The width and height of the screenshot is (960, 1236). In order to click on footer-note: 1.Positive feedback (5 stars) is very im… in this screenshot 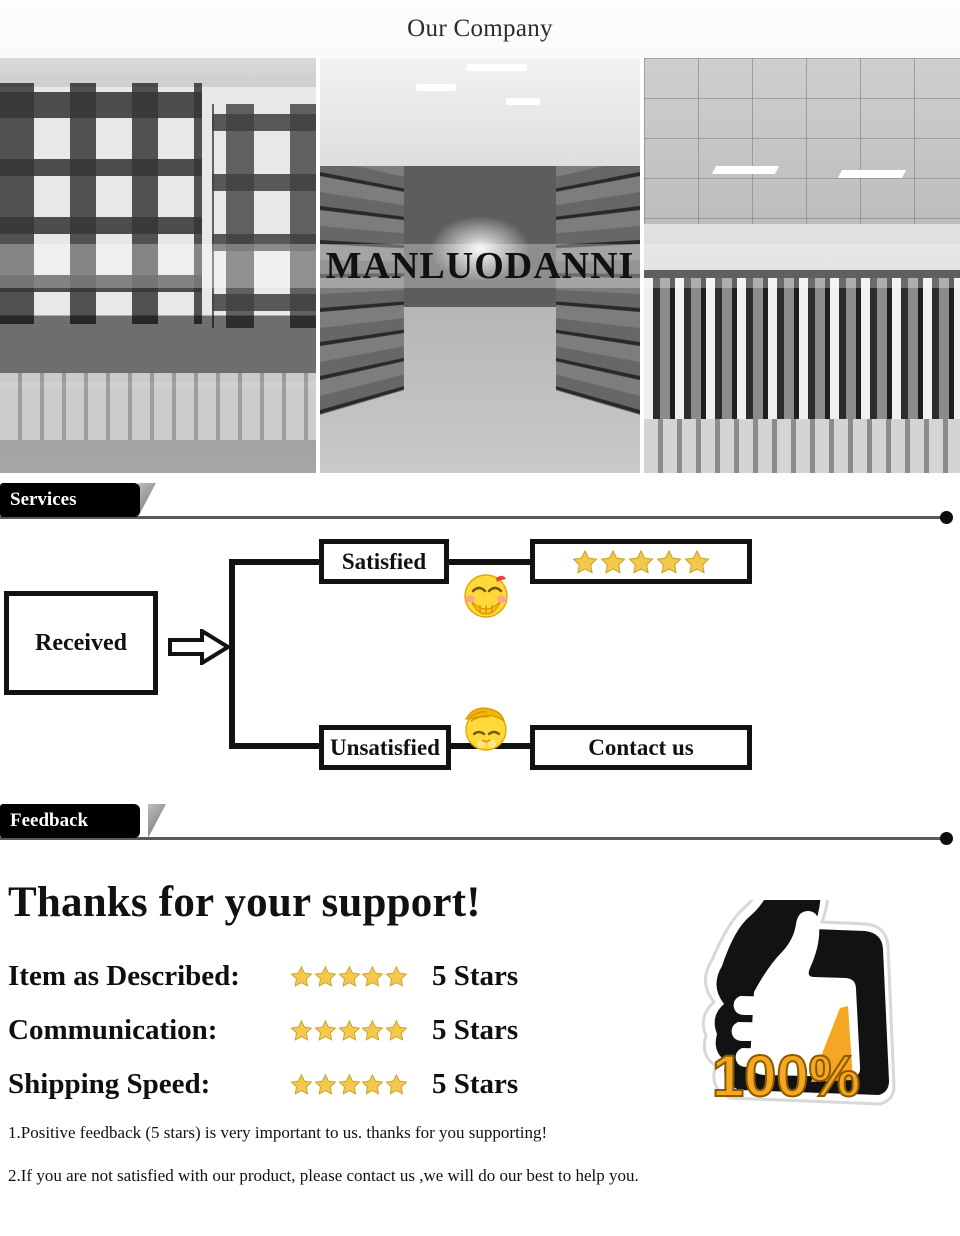, I will do `click(278, 1132)`.